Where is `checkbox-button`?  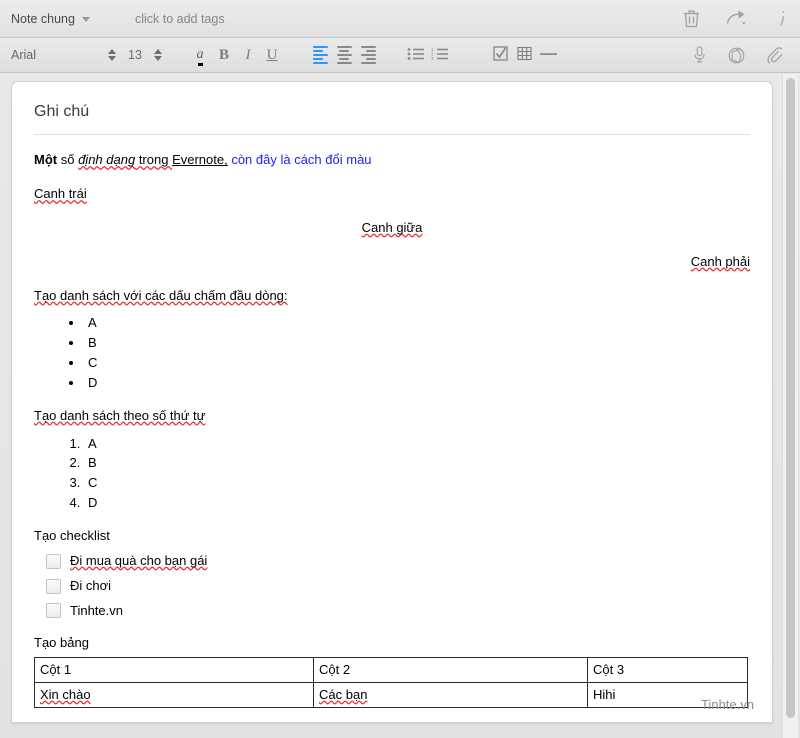 checkbox-button is located at coordinates (500, 55).